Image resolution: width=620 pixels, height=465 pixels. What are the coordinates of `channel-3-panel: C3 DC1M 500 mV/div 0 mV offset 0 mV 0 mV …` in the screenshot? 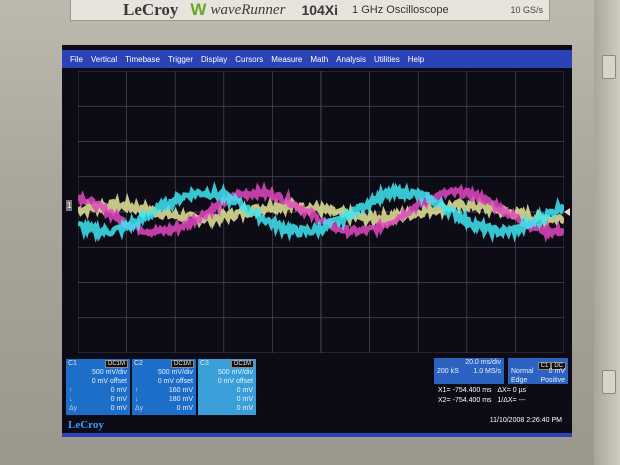 It's located at (227, 387).